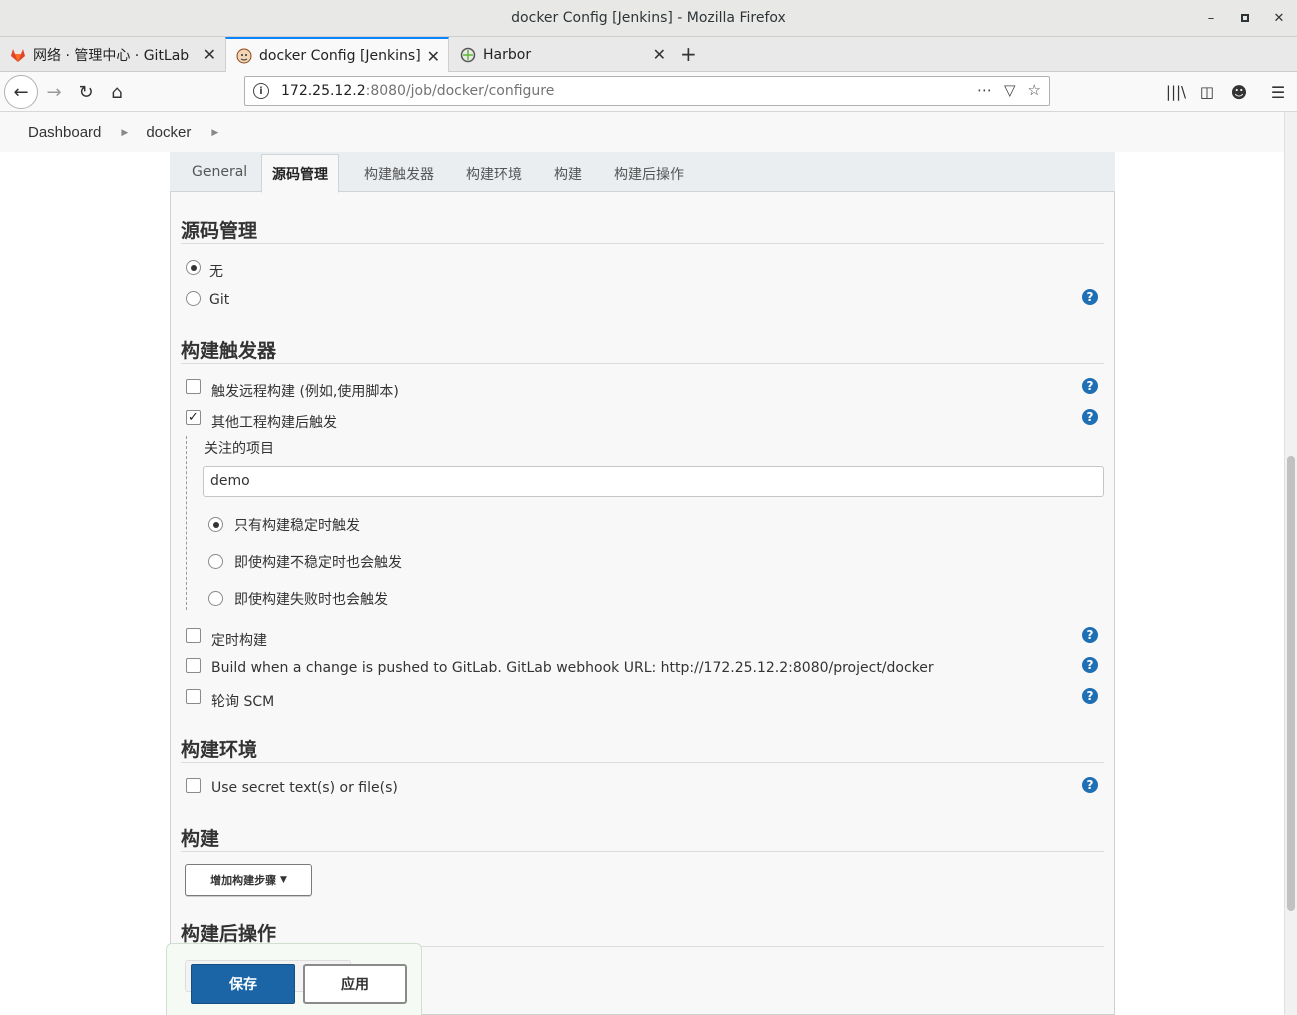  Describe the element at coordinates (193, 298) in the screenshot. I see `scm-git-radio` at that location.